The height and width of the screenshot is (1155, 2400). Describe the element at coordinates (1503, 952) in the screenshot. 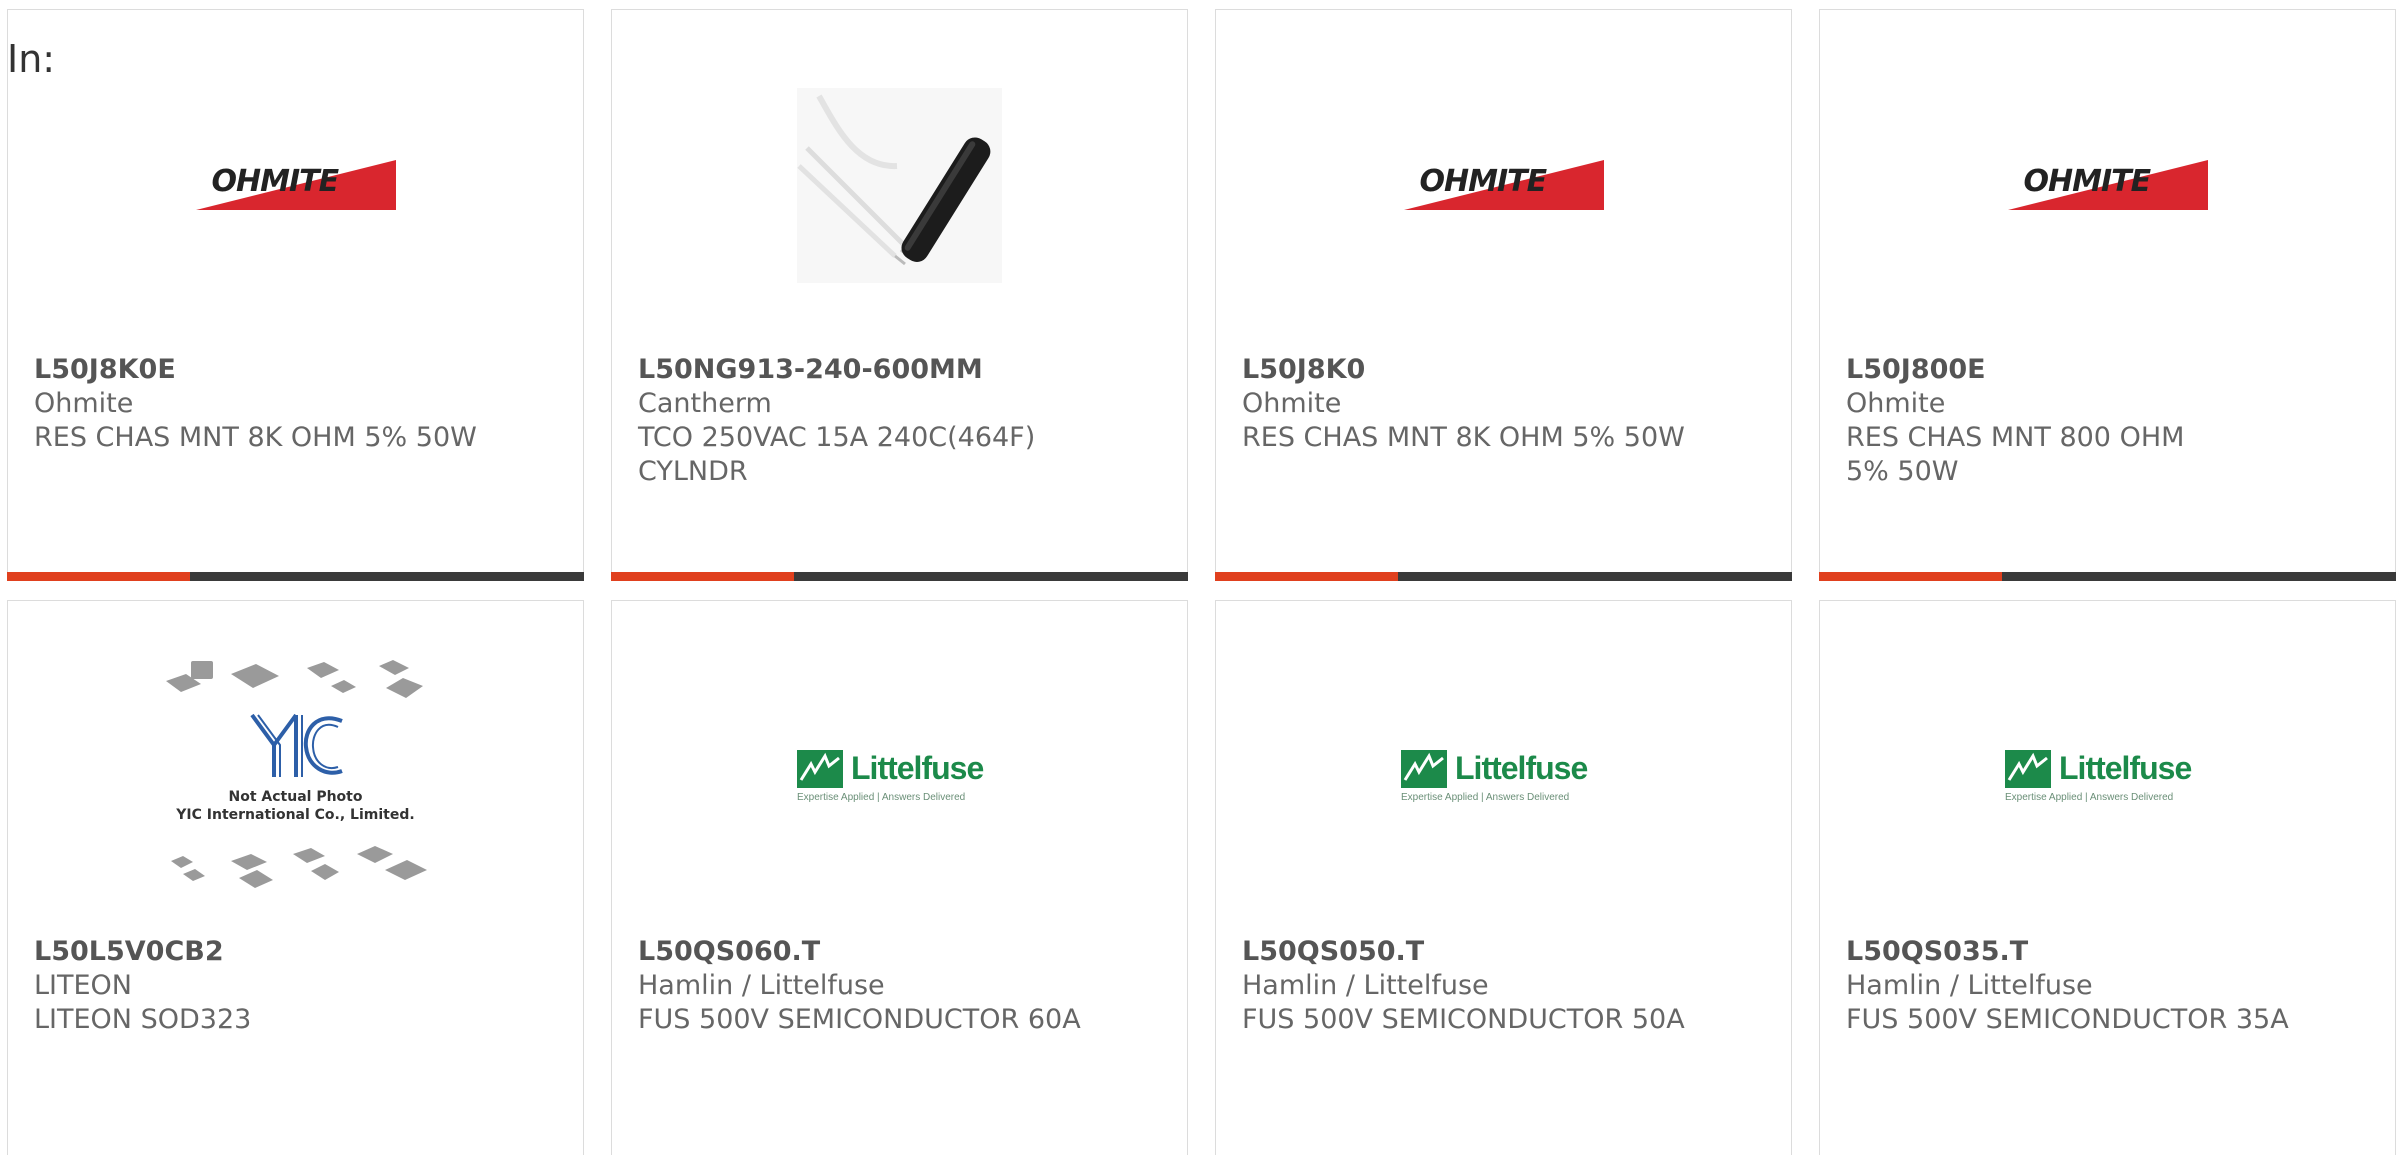

I see `part-number-link: L50QS050.T` at that location.